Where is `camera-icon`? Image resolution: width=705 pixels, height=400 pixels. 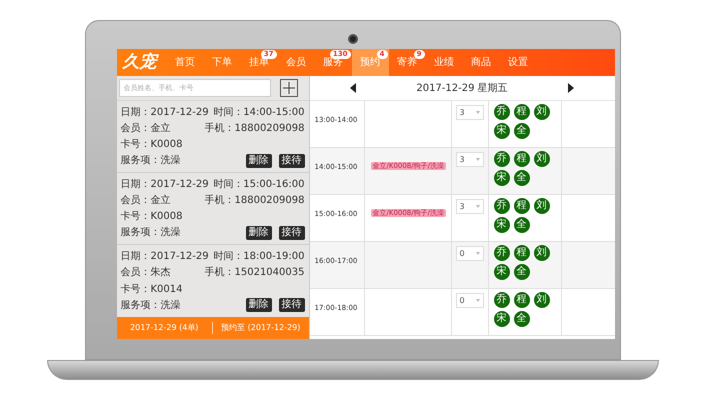 camera-icon is located at coordinates (353, 39).